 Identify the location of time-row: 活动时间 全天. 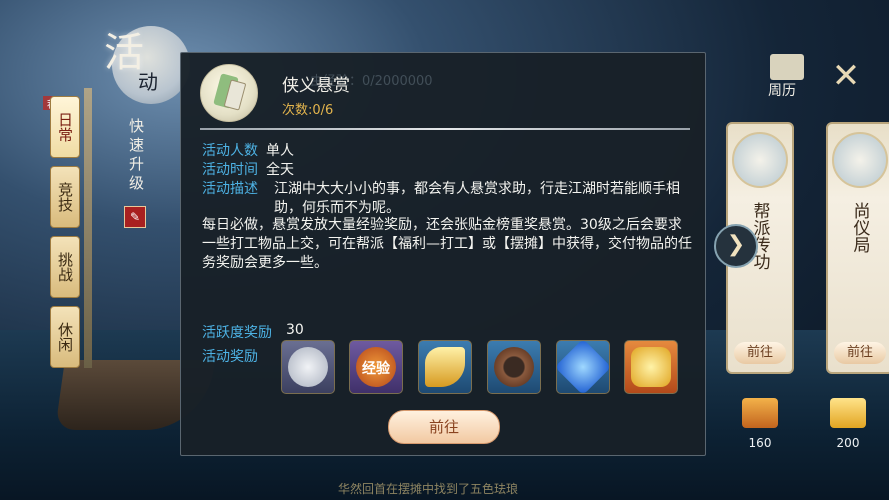
(248, 170).